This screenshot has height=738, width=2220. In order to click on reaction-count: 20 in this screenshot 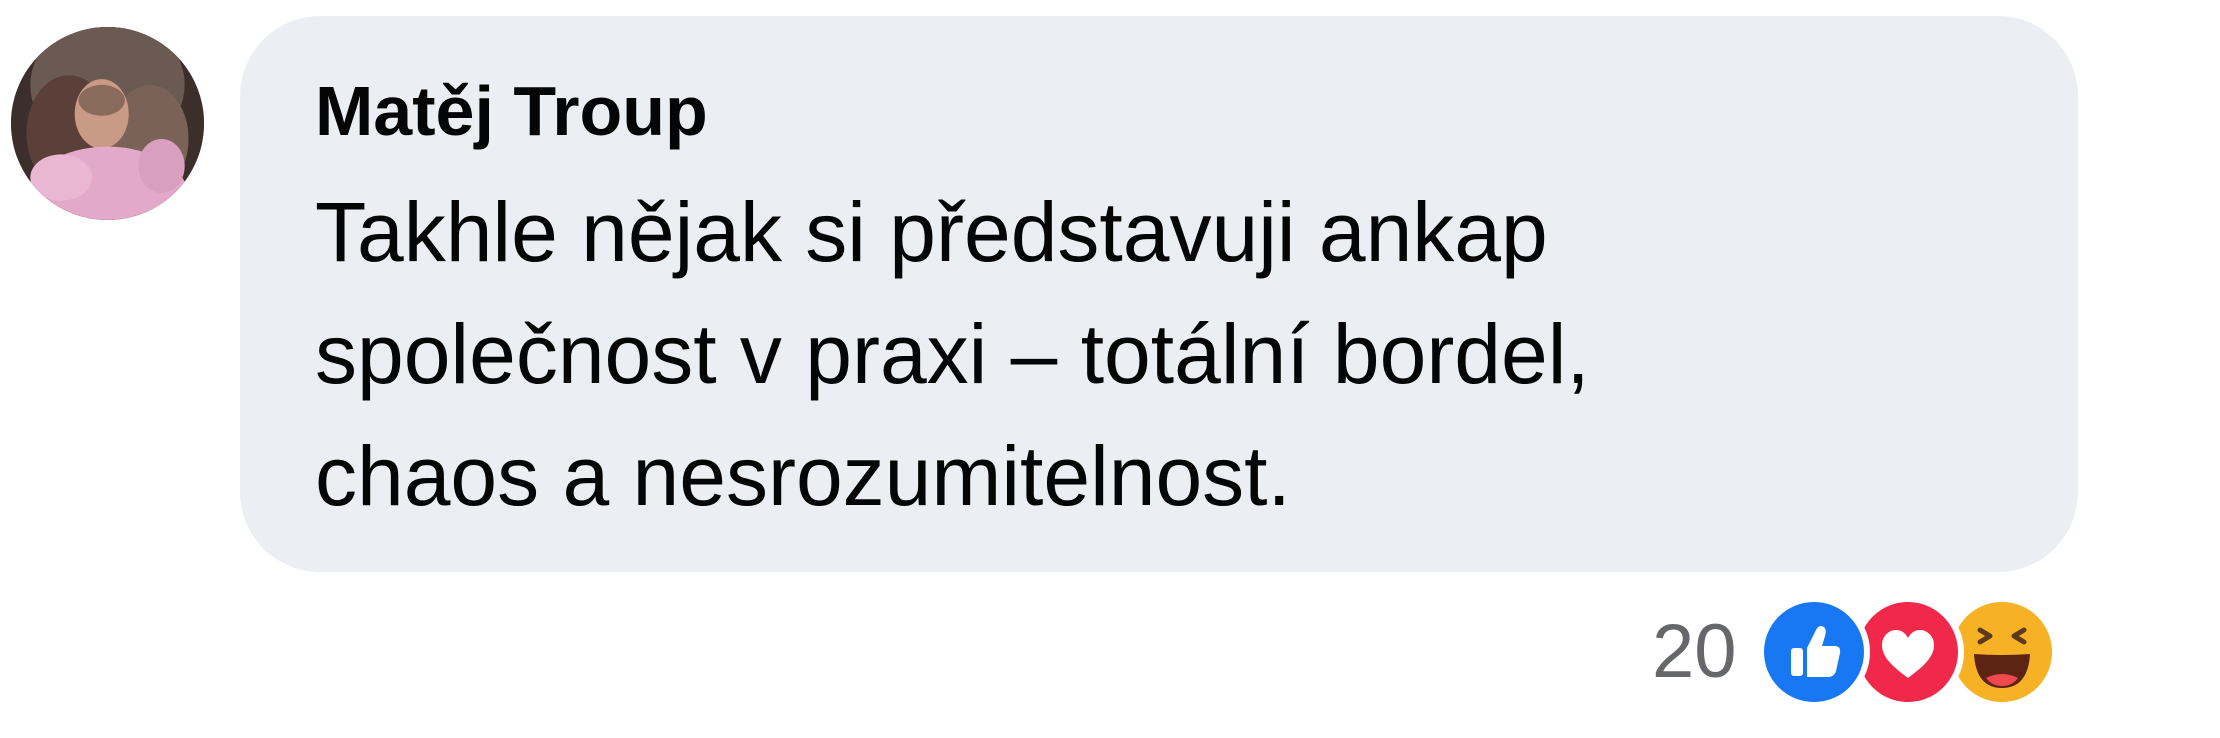, I will do `click(1694, 651)`.